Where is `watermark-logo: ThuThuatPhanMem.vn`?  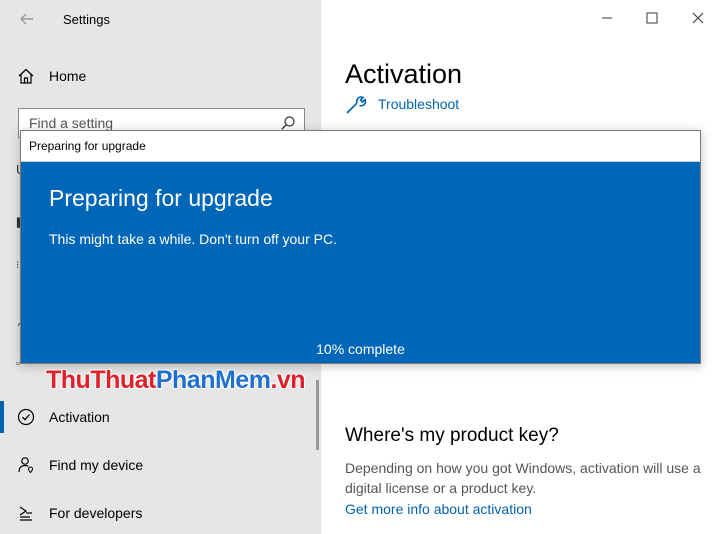
watermark-logo: ThuThuatPhanMem.vn is located at coordinates (176, 380).